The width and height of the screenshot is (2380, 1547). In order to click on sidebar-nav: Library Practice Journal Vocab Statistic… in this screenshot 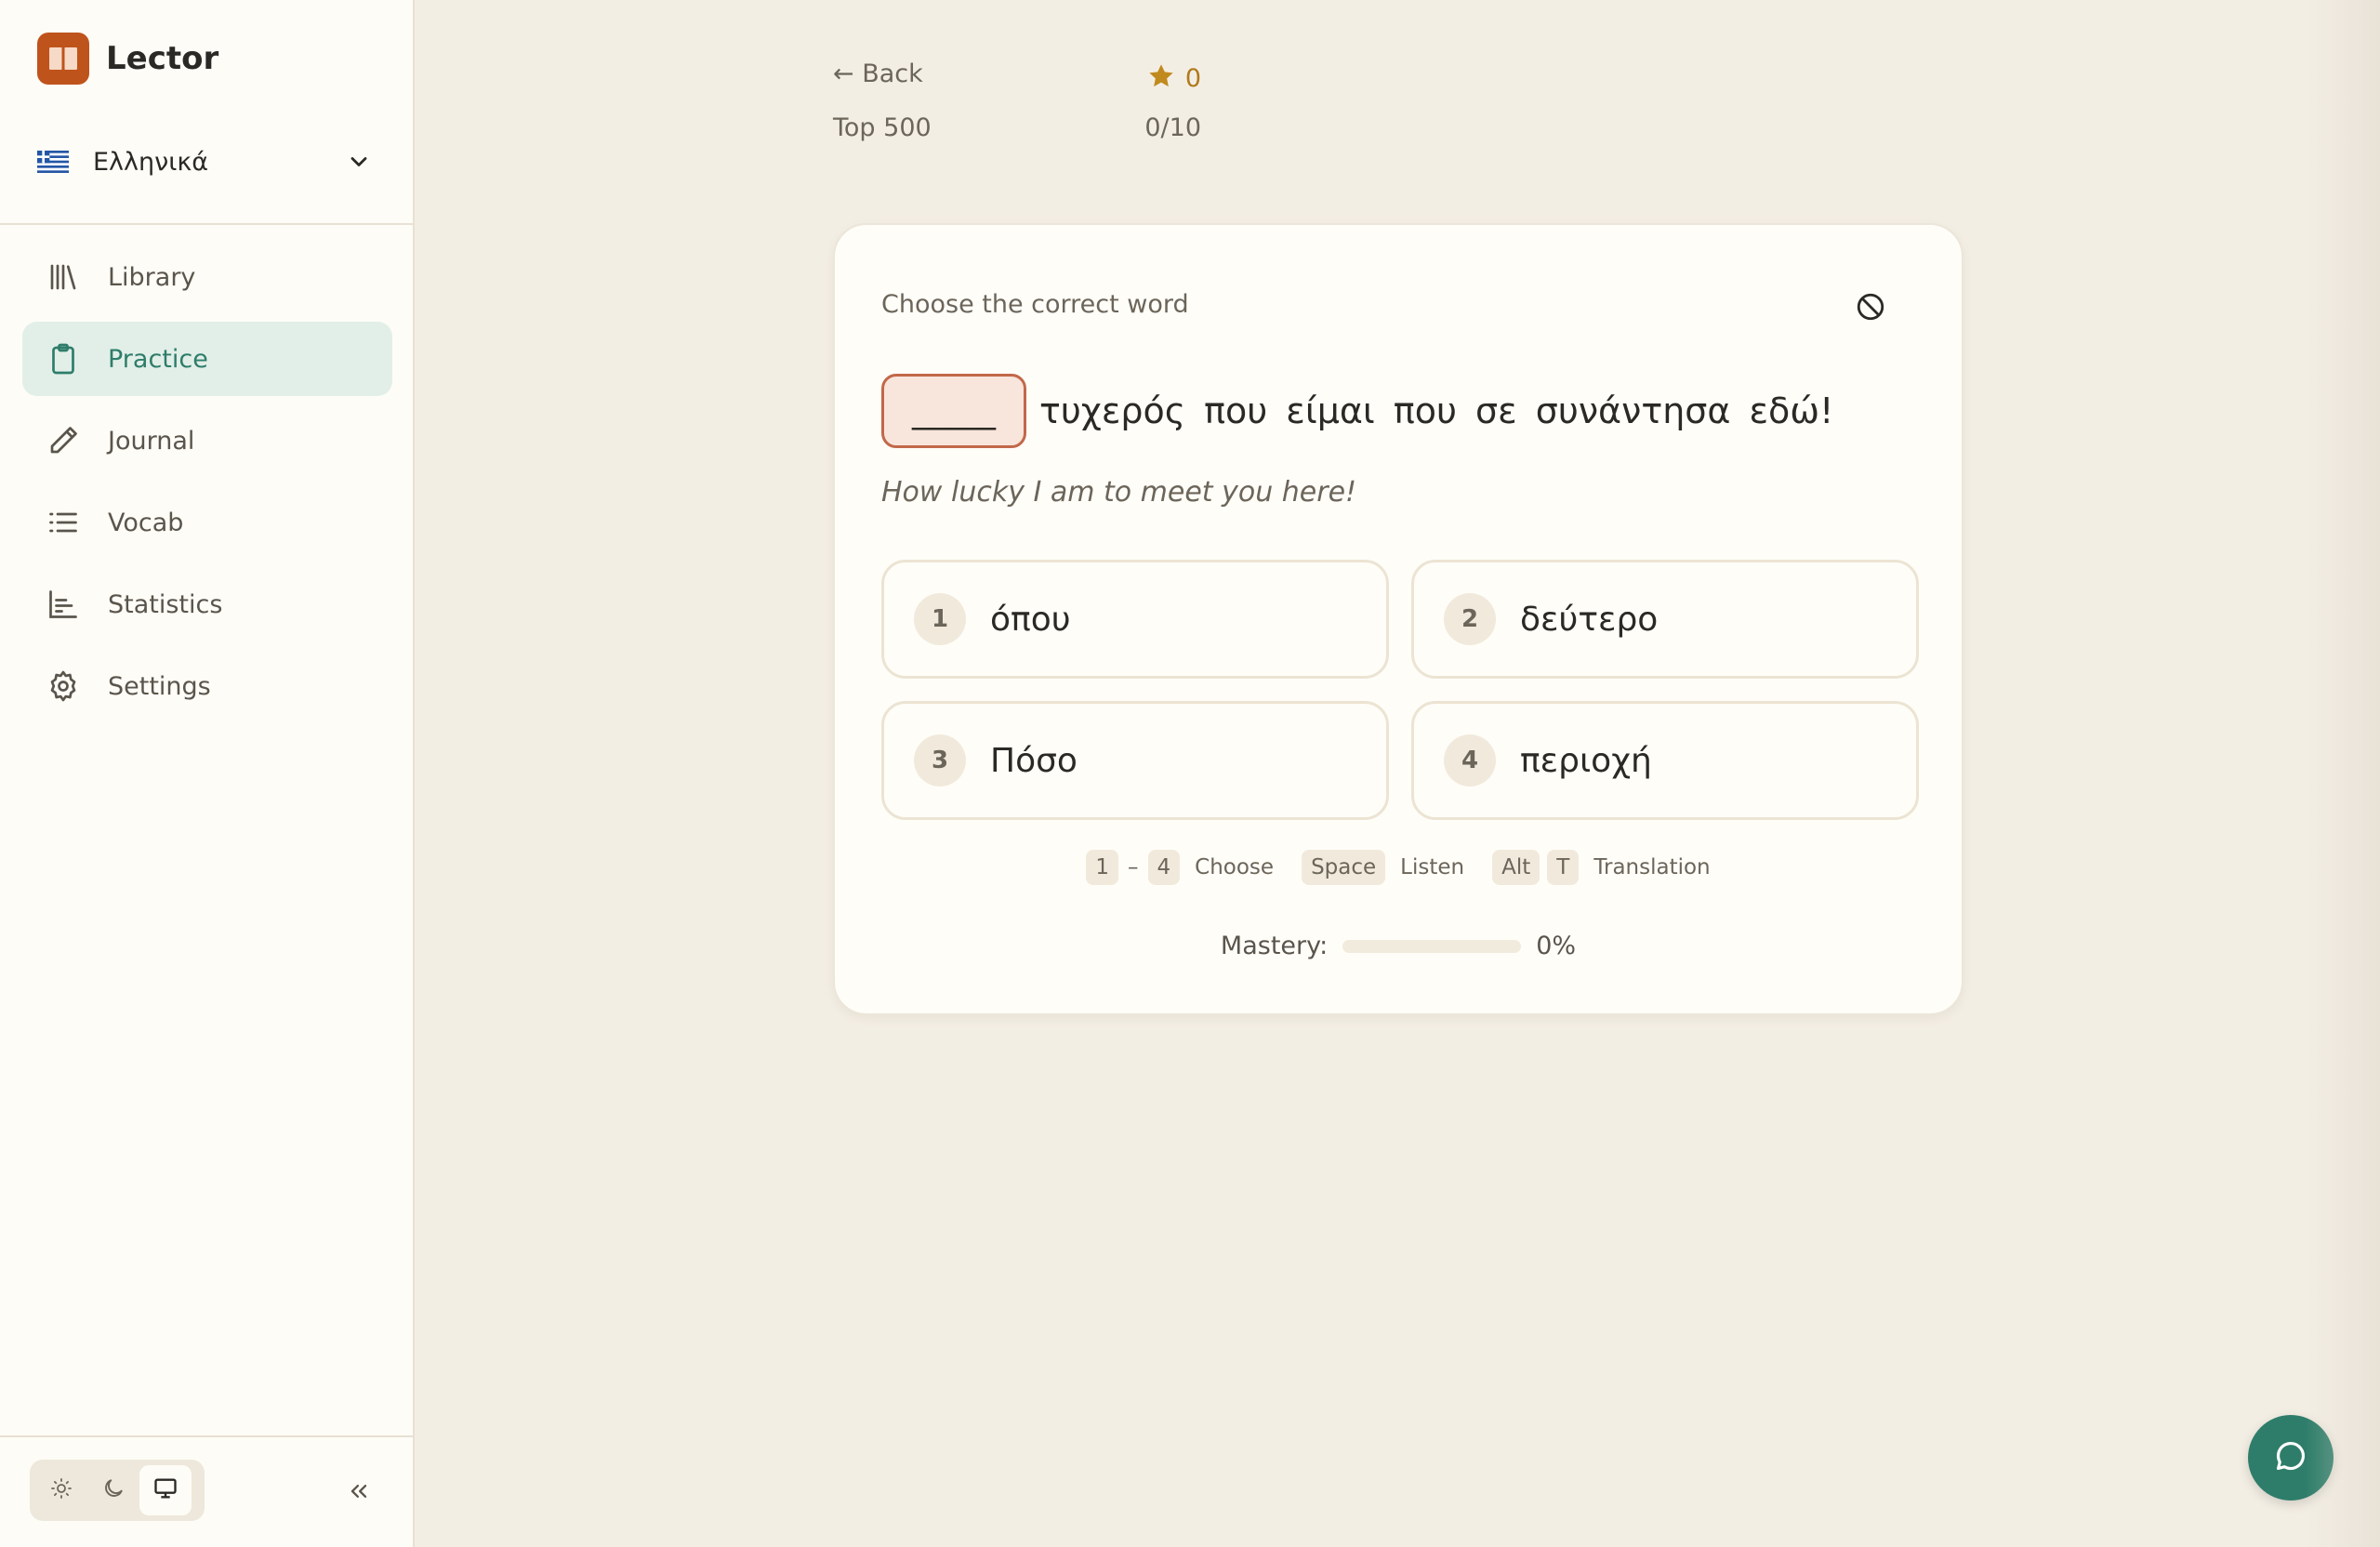, I will do `click(207, 485)`.